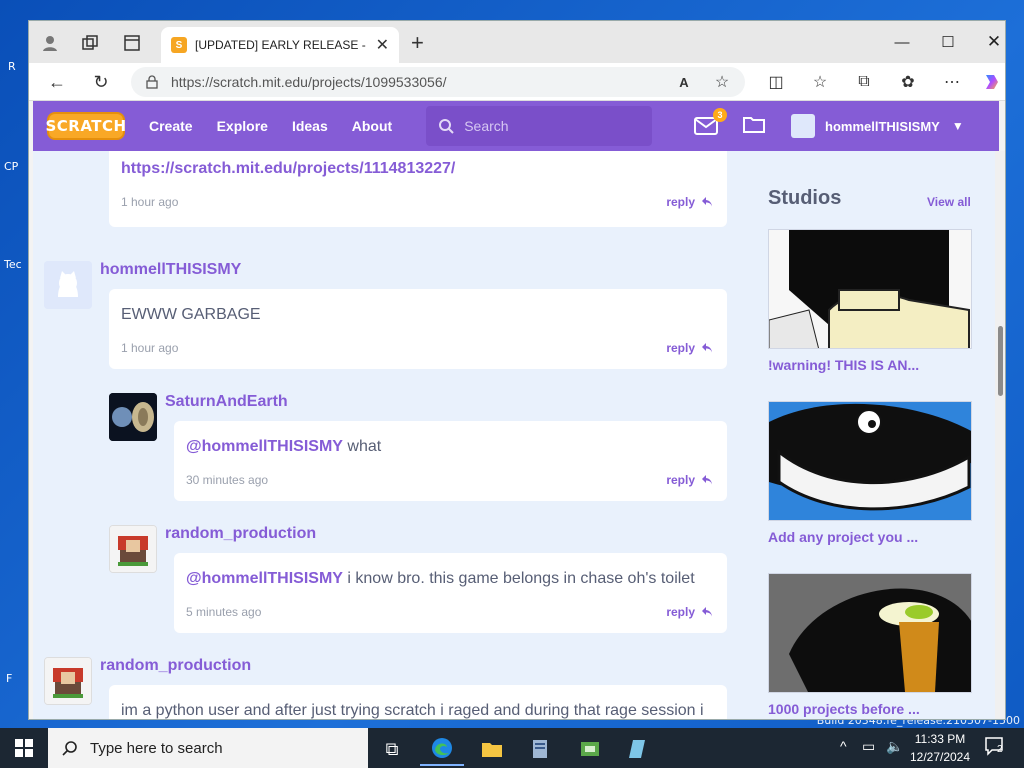 The image size is (1024, 768). I want to click on extensions-icon: ✿, so click(908, 82).